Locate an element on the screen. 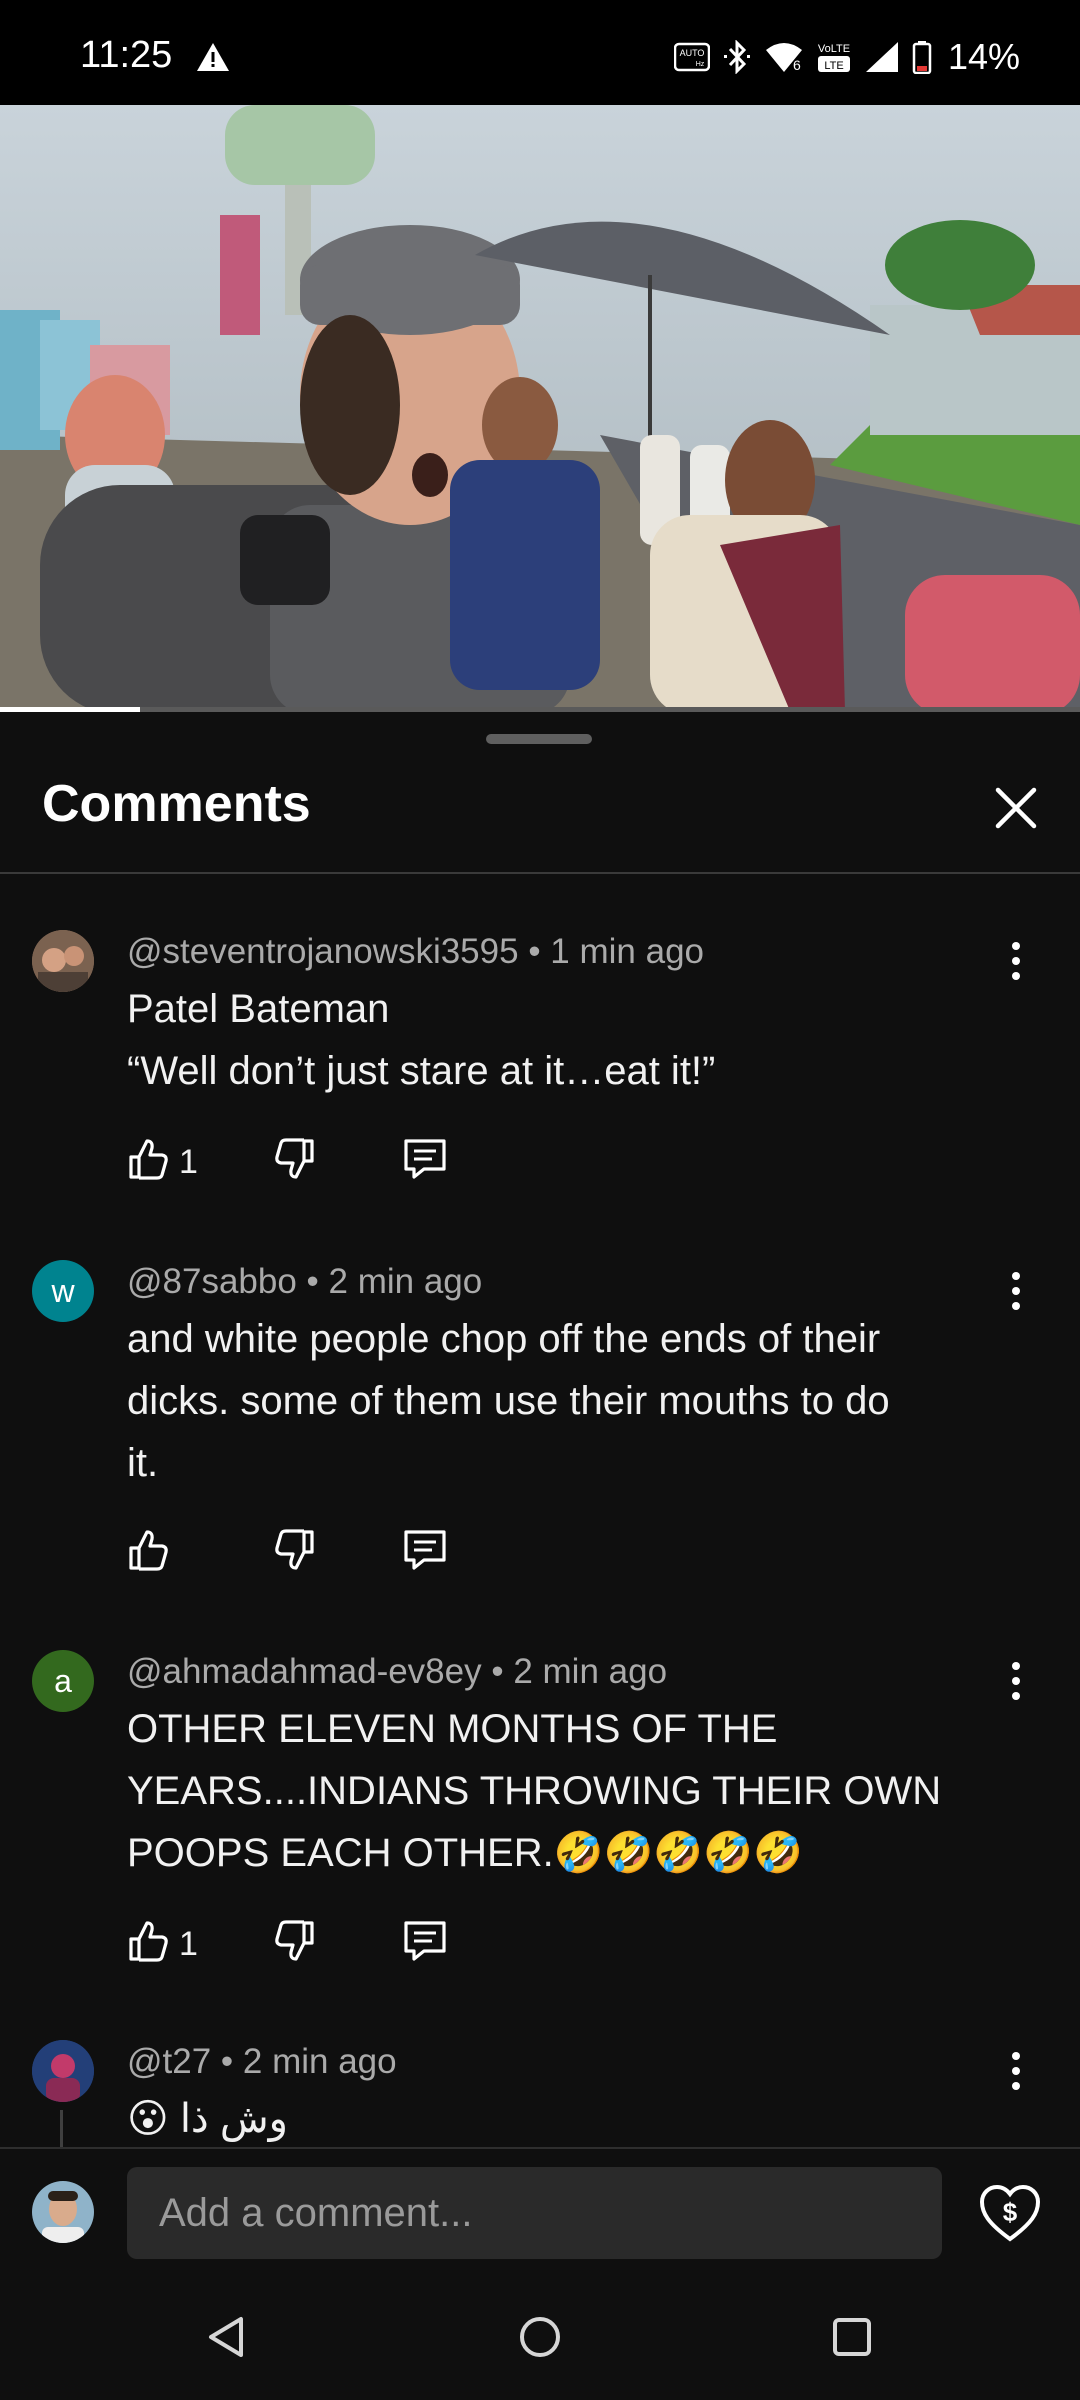 Image resolution: width=1080 pixels, height=2400 pixels. battery-percent: 14% is located at coordinates (983, 56).